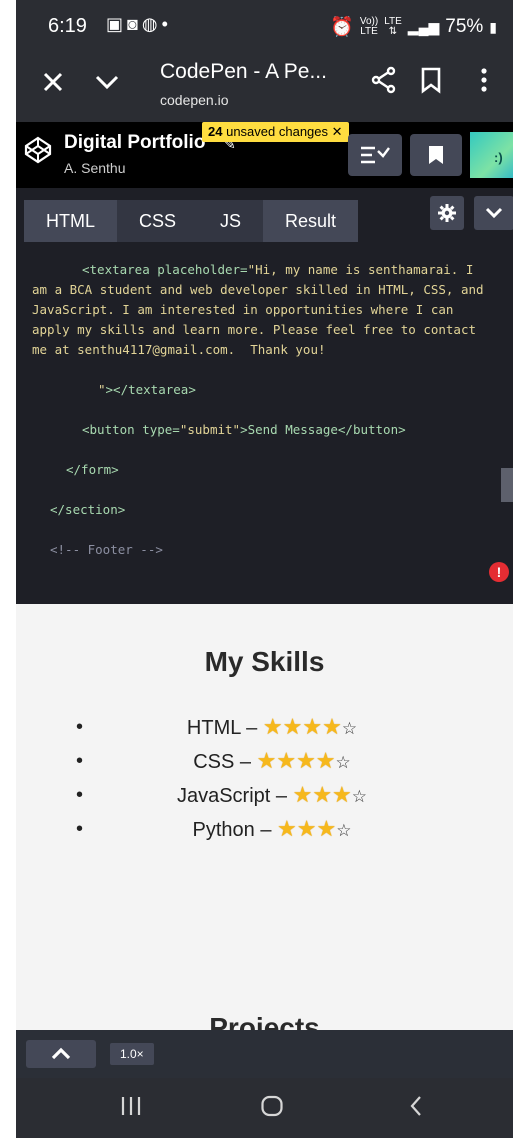  I want to click on home-icon, so click(272, 1106).